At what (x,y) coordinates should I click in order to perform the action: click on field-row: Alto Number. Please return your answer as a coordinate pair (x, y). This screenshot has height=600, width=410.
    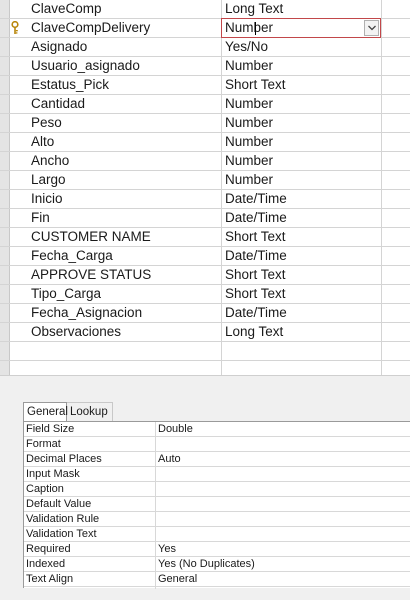
    Looking at the image, I should click on (205, 142).